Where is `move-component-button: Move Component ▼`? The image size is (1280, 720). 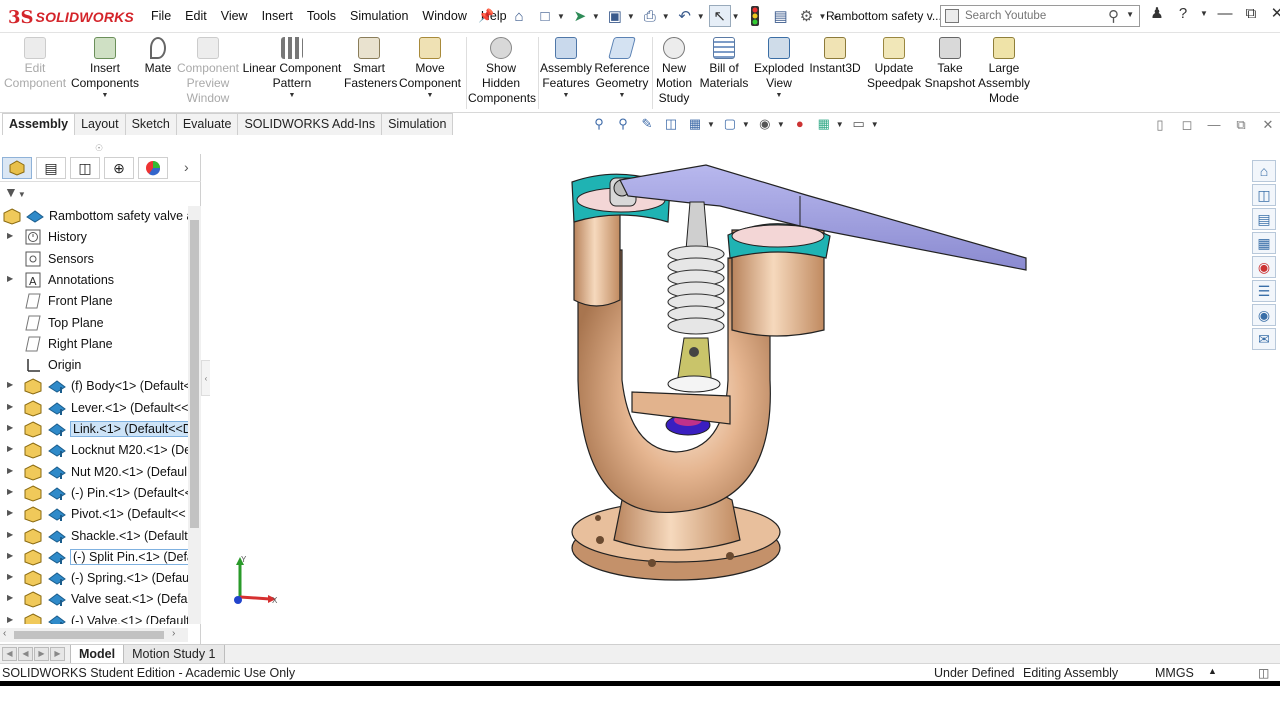
move-component-button: Move Component ▼ is located at coordinates (430, 69).